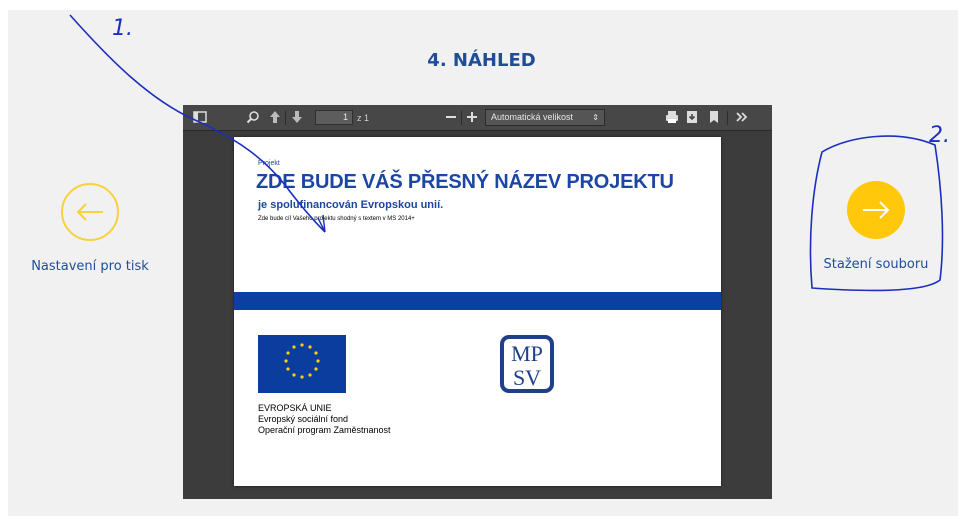  I want to click on download-file-nav: Stažení souboru, so click(876, 226).